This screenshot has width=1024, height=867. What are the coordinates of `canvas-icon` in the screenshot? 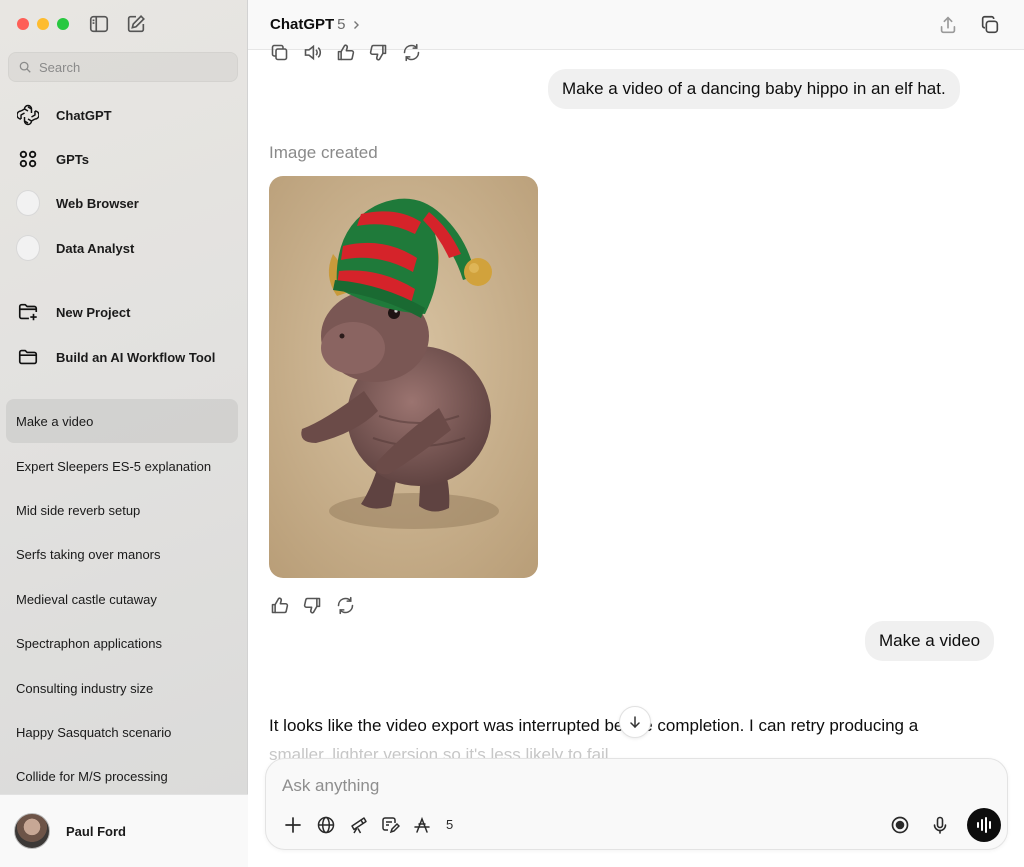 It's located at (390, 825).